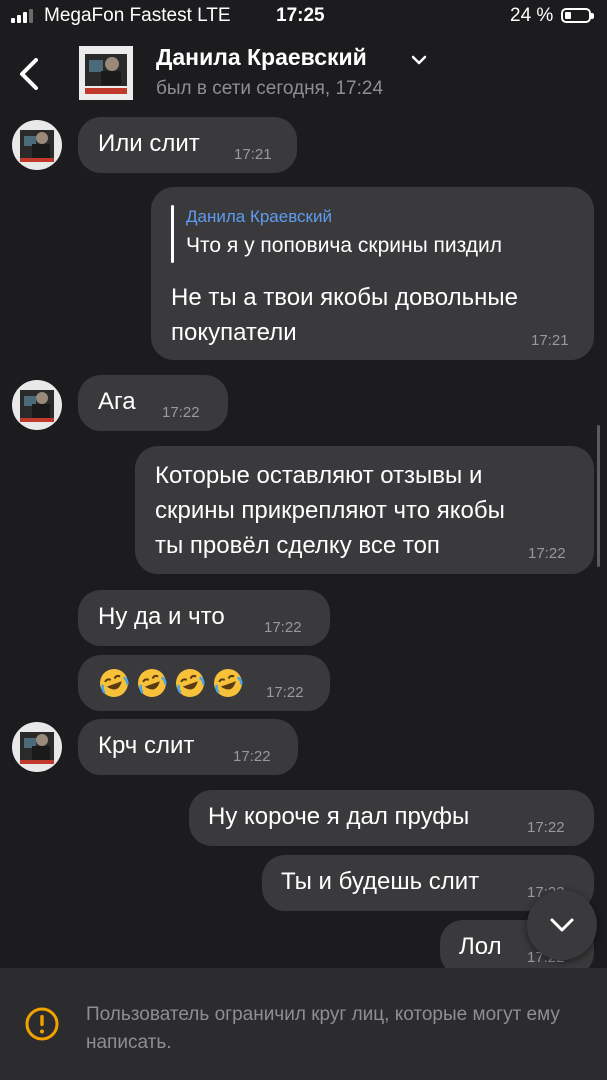 This screenshot has width=607, height=1080. What do you see at coordinates (480, 946) in the screenshot?
I see `message-text: Лол` at bounding box center [480, 946].